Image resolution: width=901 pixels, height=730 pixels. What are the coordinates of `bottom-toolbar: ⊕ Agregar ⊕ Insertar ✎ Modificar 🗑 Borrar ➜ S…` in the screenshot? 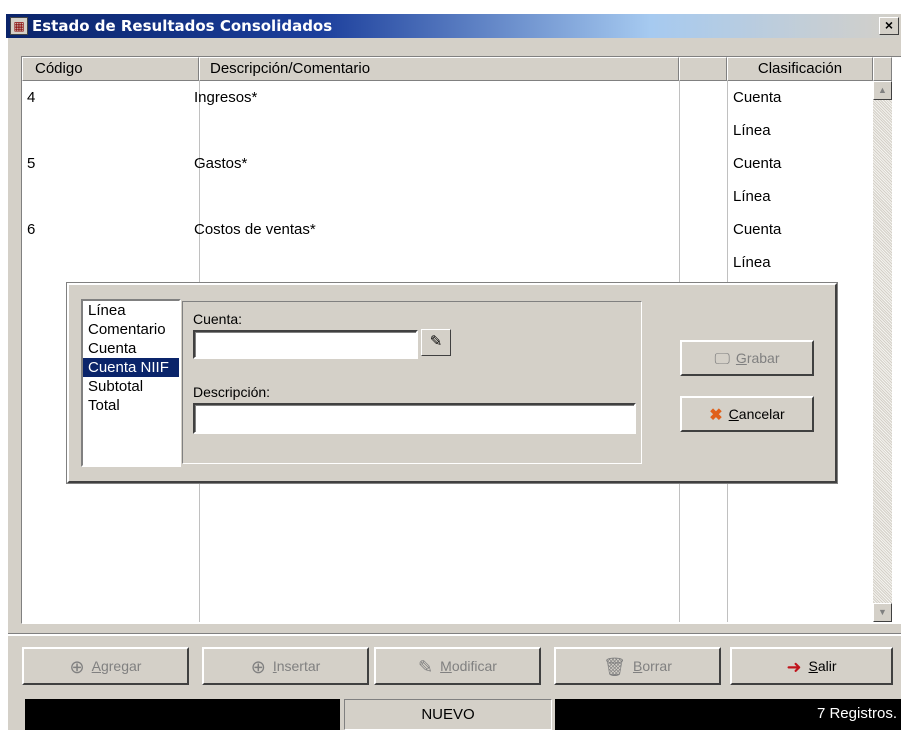 It's located at (454, 659).